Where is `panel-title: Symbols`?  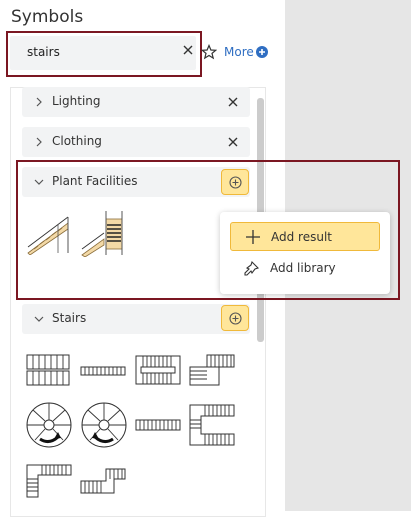 panel-title: Symbols is located at coordinates (47, 17).